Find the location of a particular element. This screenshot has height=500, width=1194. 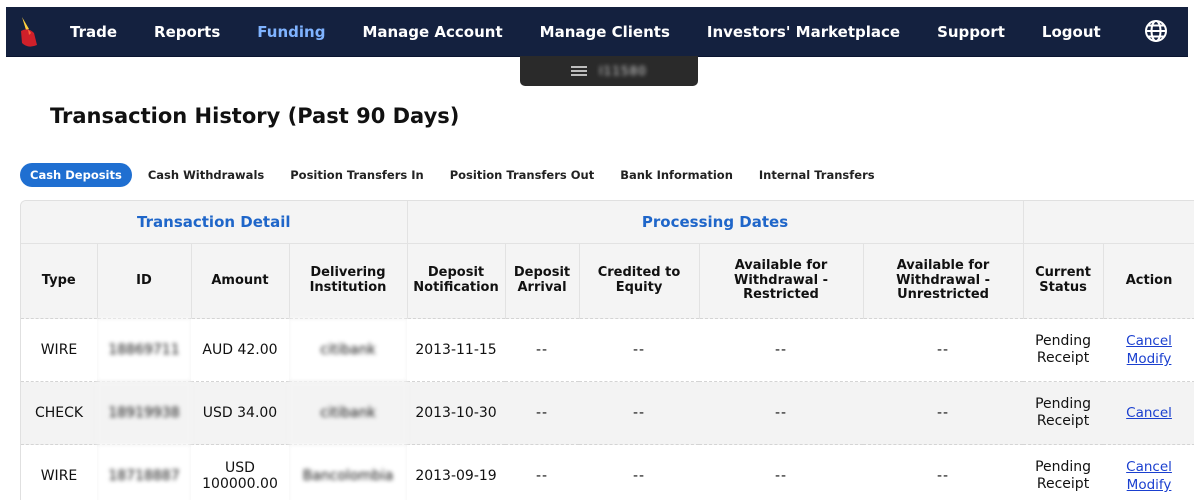

column-header-id: ID is located at coordinates (144, 281).